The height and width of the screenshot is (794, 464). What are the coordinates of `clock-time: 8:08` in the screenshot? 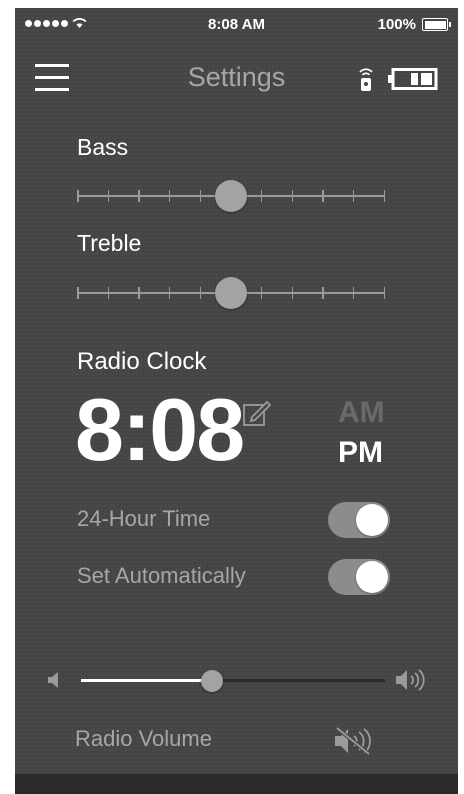 It's located at (160, 429).